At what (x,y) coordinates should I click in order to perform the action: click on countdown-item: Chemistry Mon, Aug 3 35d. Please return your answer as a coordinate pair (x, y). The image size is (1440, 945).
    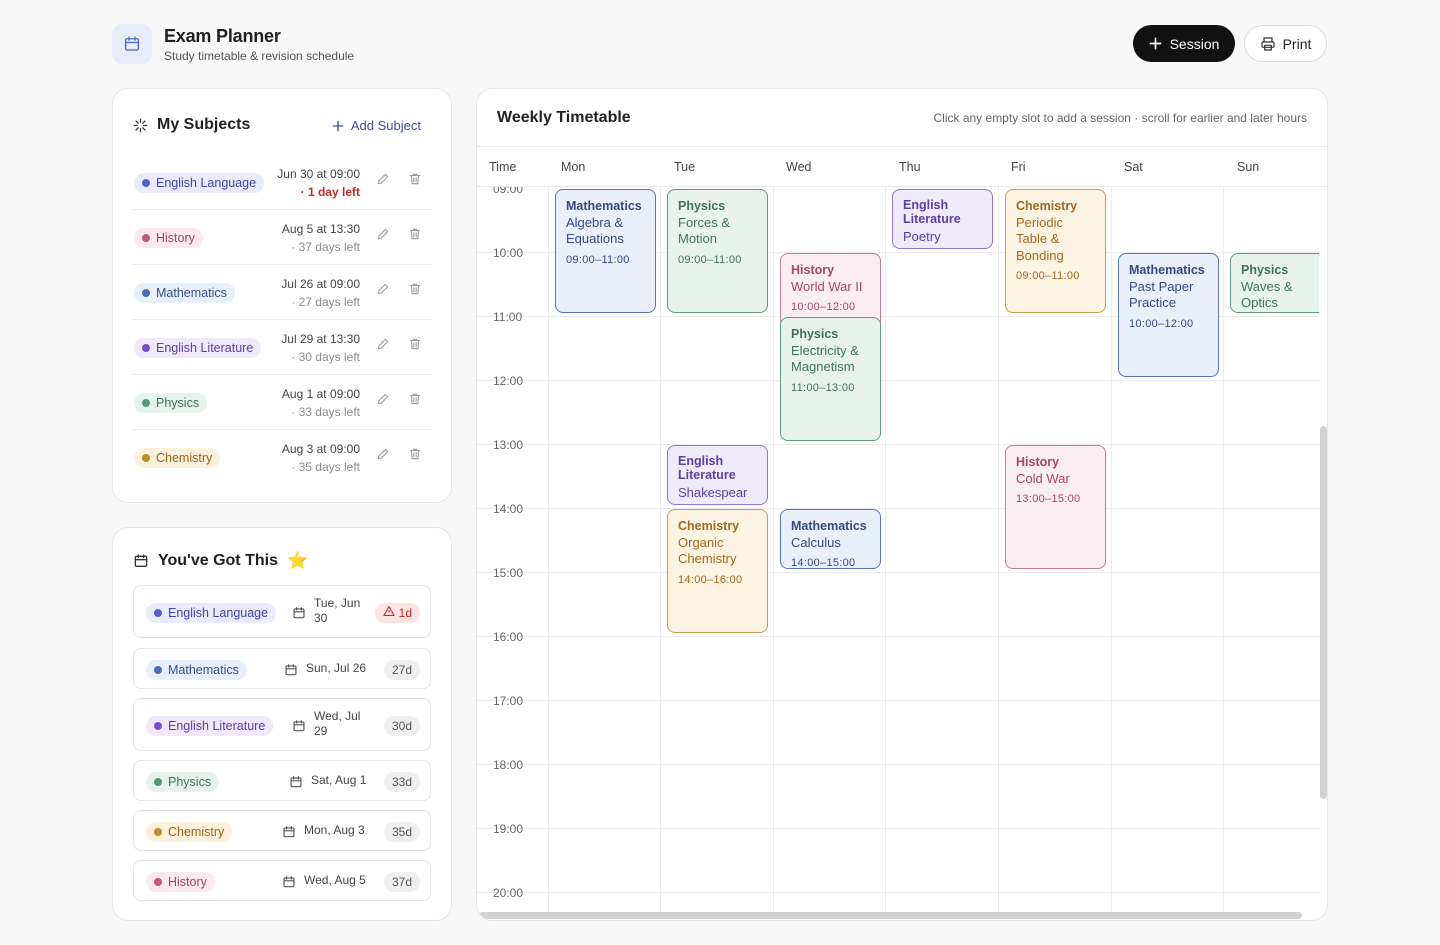
    Looking at the image, I should click on (282, 830).